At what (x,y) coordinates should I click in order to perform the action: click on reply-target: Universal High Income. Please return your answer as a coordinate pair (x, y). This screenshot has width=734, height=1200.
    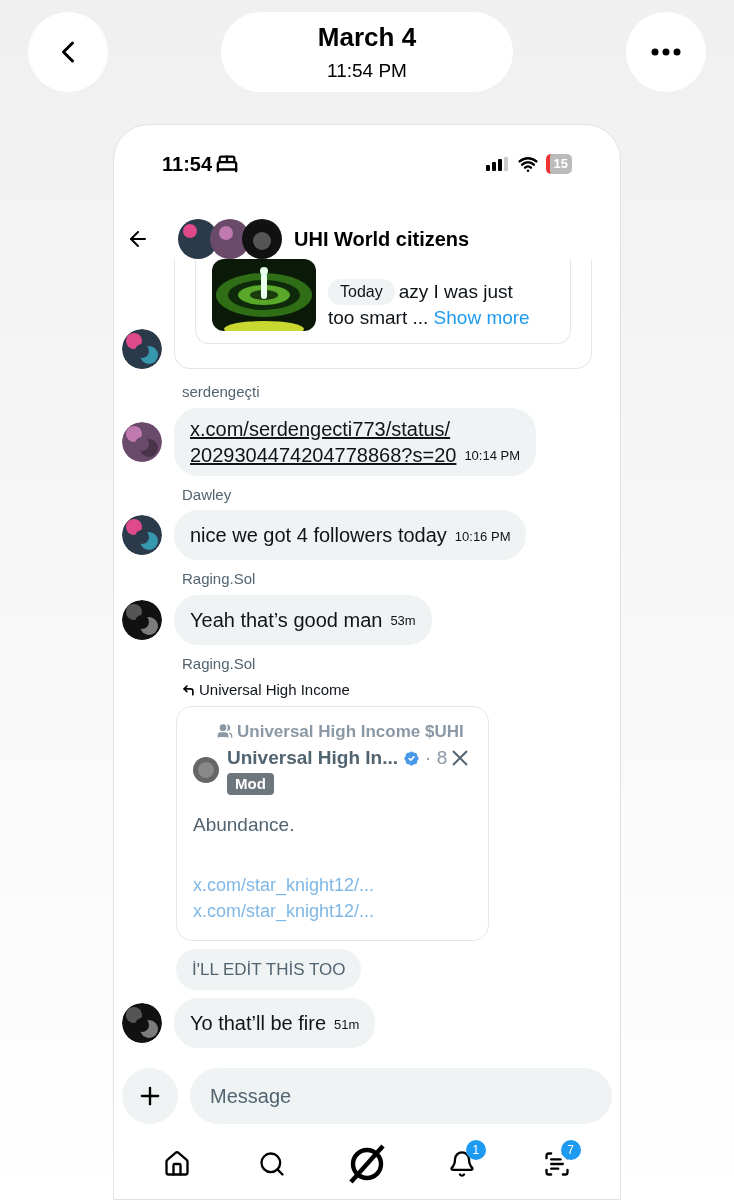
    Looking at the image, I should click on (274, 690).